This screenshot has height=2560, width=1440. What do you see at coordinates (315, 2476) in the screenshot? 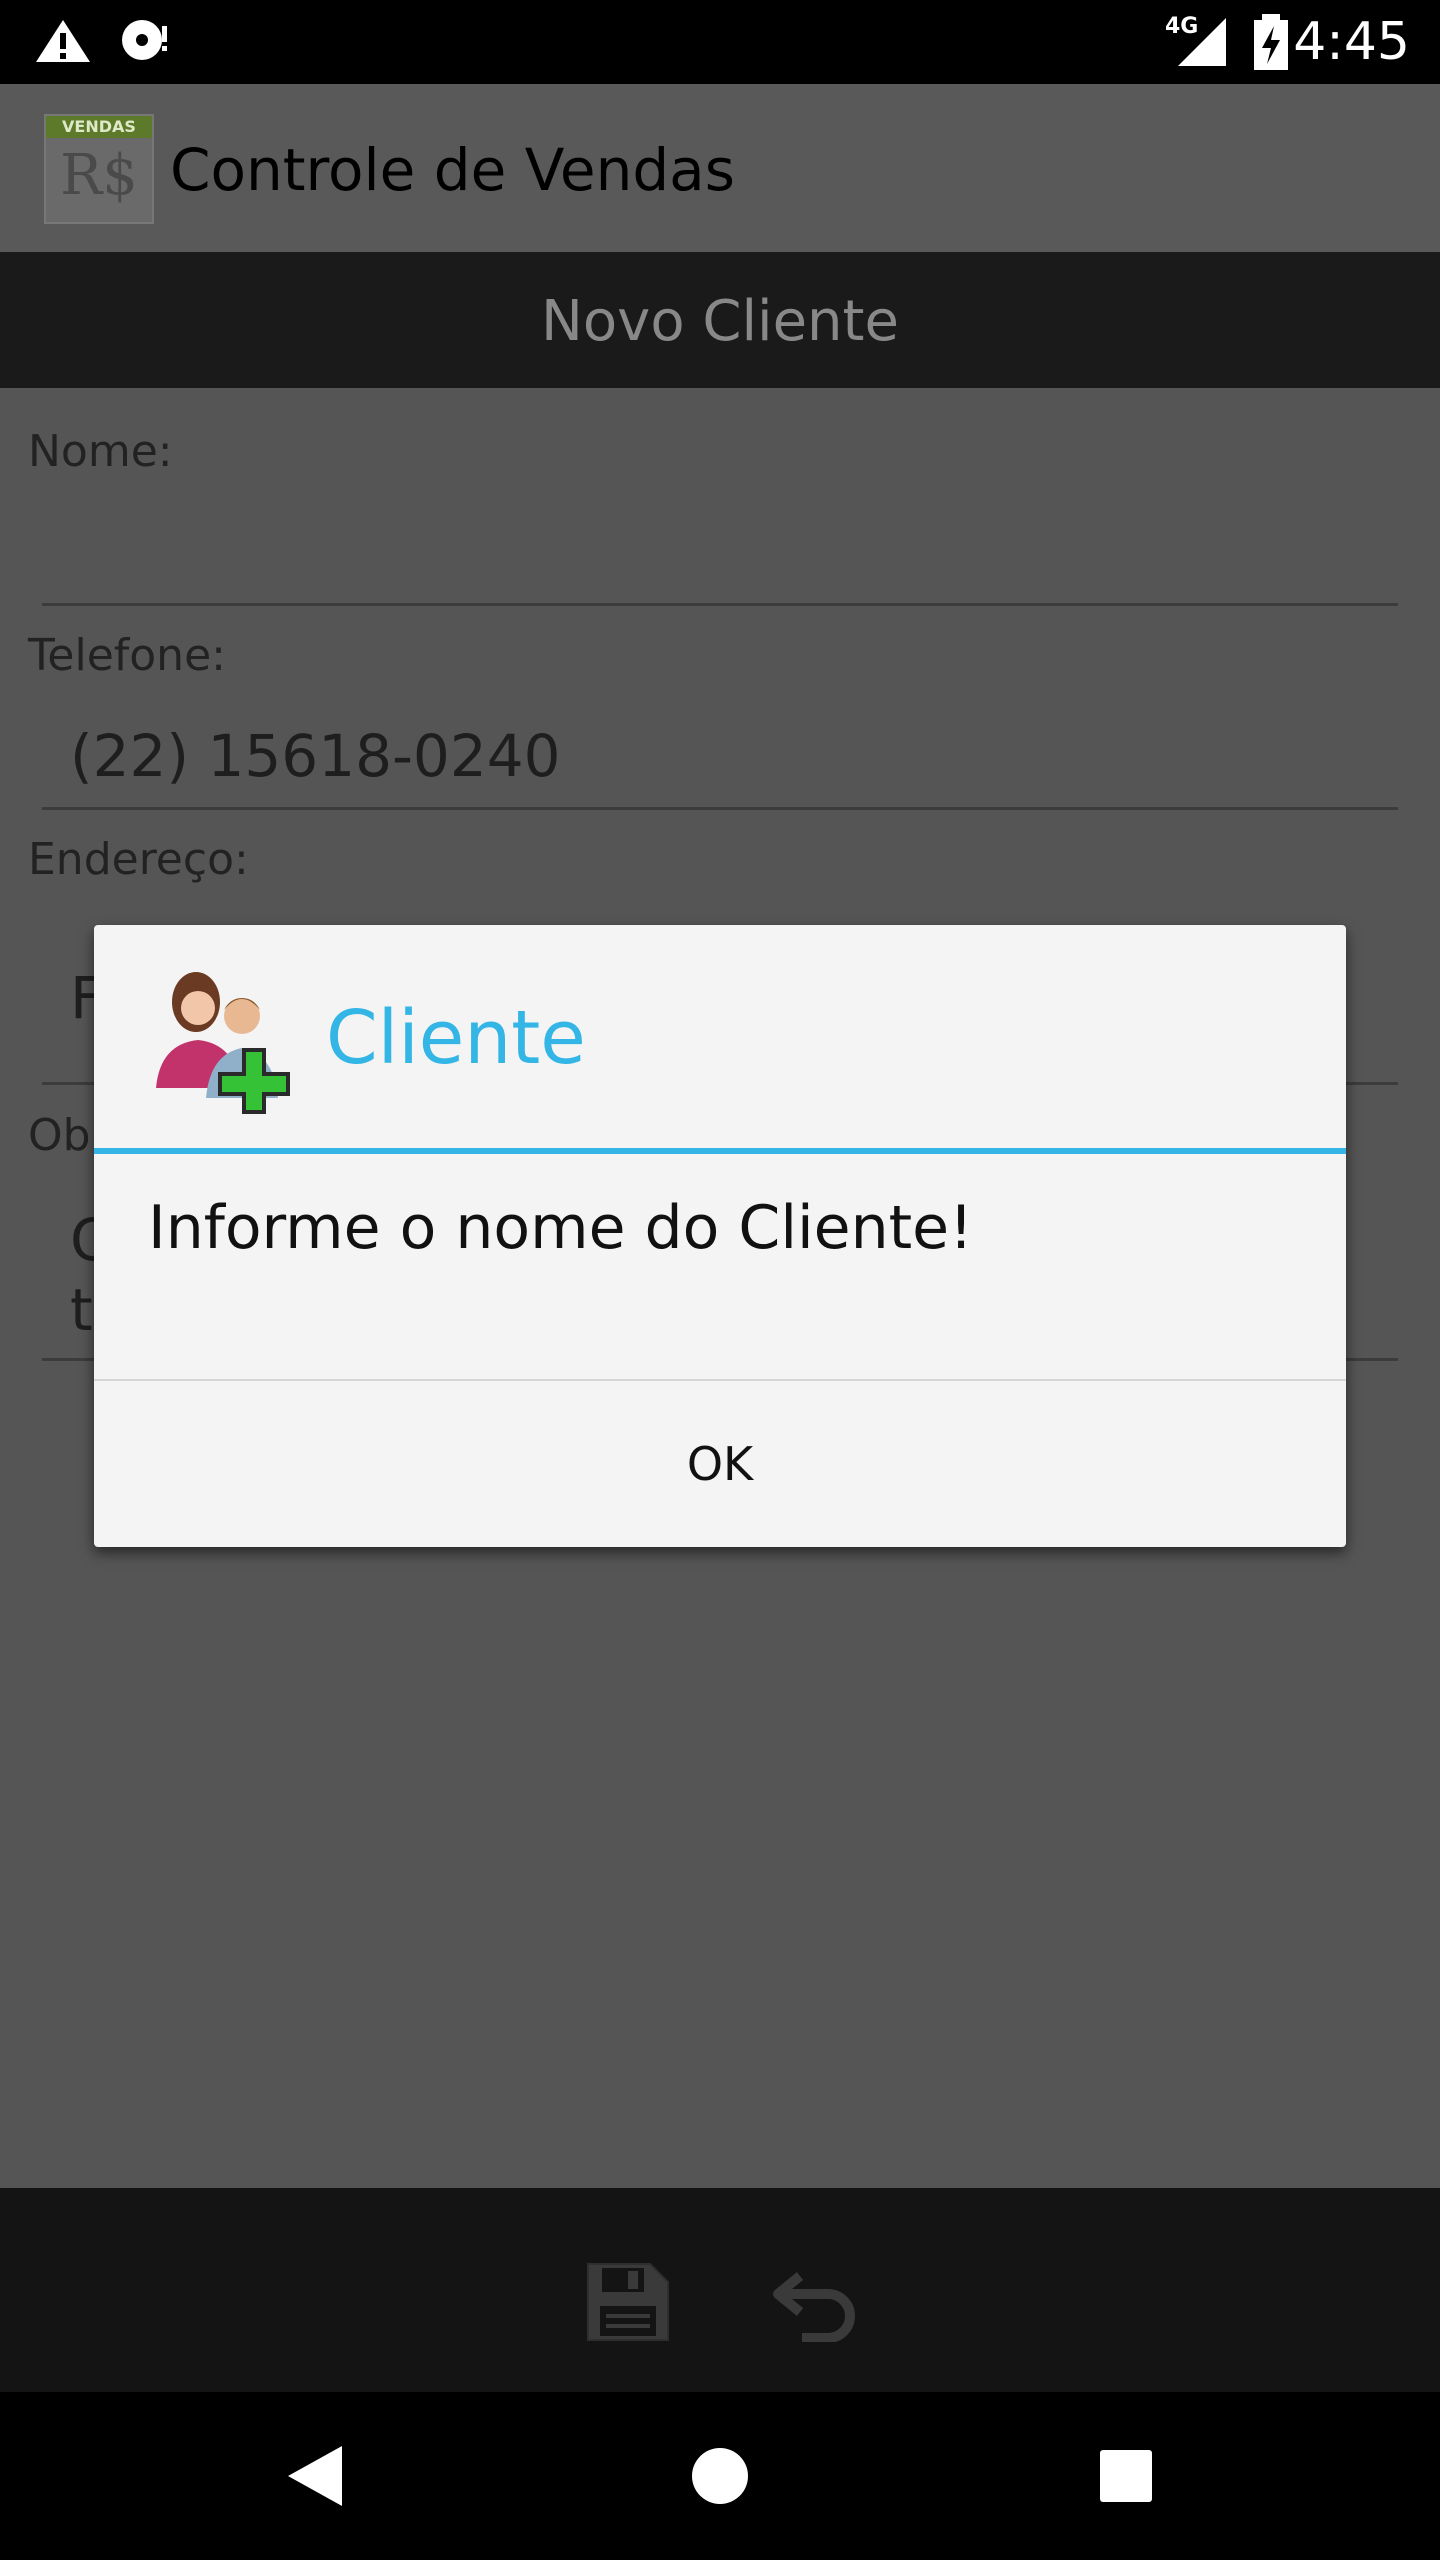
I see `back-icon` at bounding box center [315, 2476].